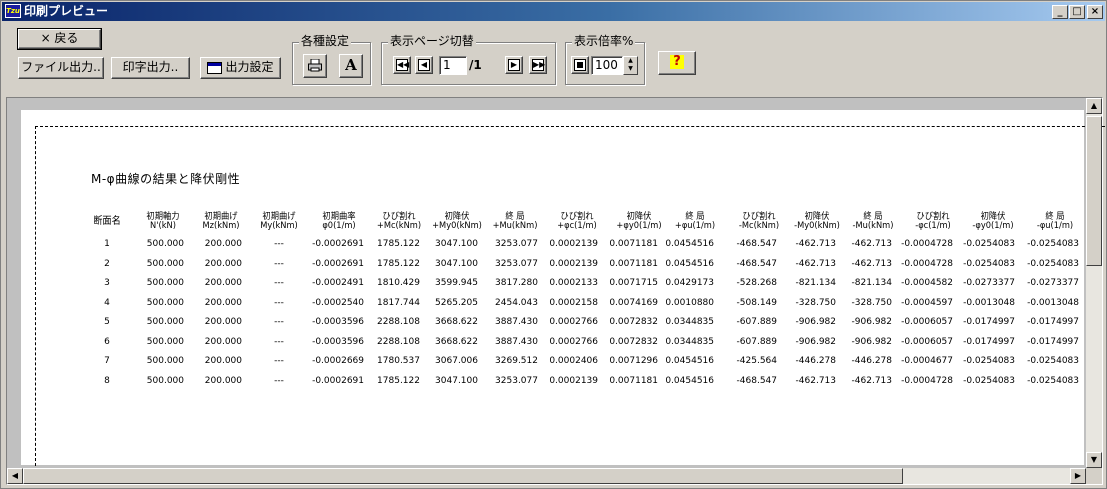  Describe the element at coordinates (432, 41) in the screenshot. I see `page-switch-group-label: 表示ページ切替` at that location.